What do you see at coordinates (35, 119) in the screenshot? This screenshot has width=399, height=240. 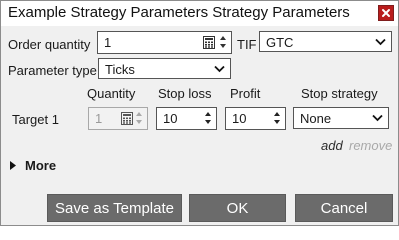 I see `target-label: Target 1` at bounding box center [35, 119].